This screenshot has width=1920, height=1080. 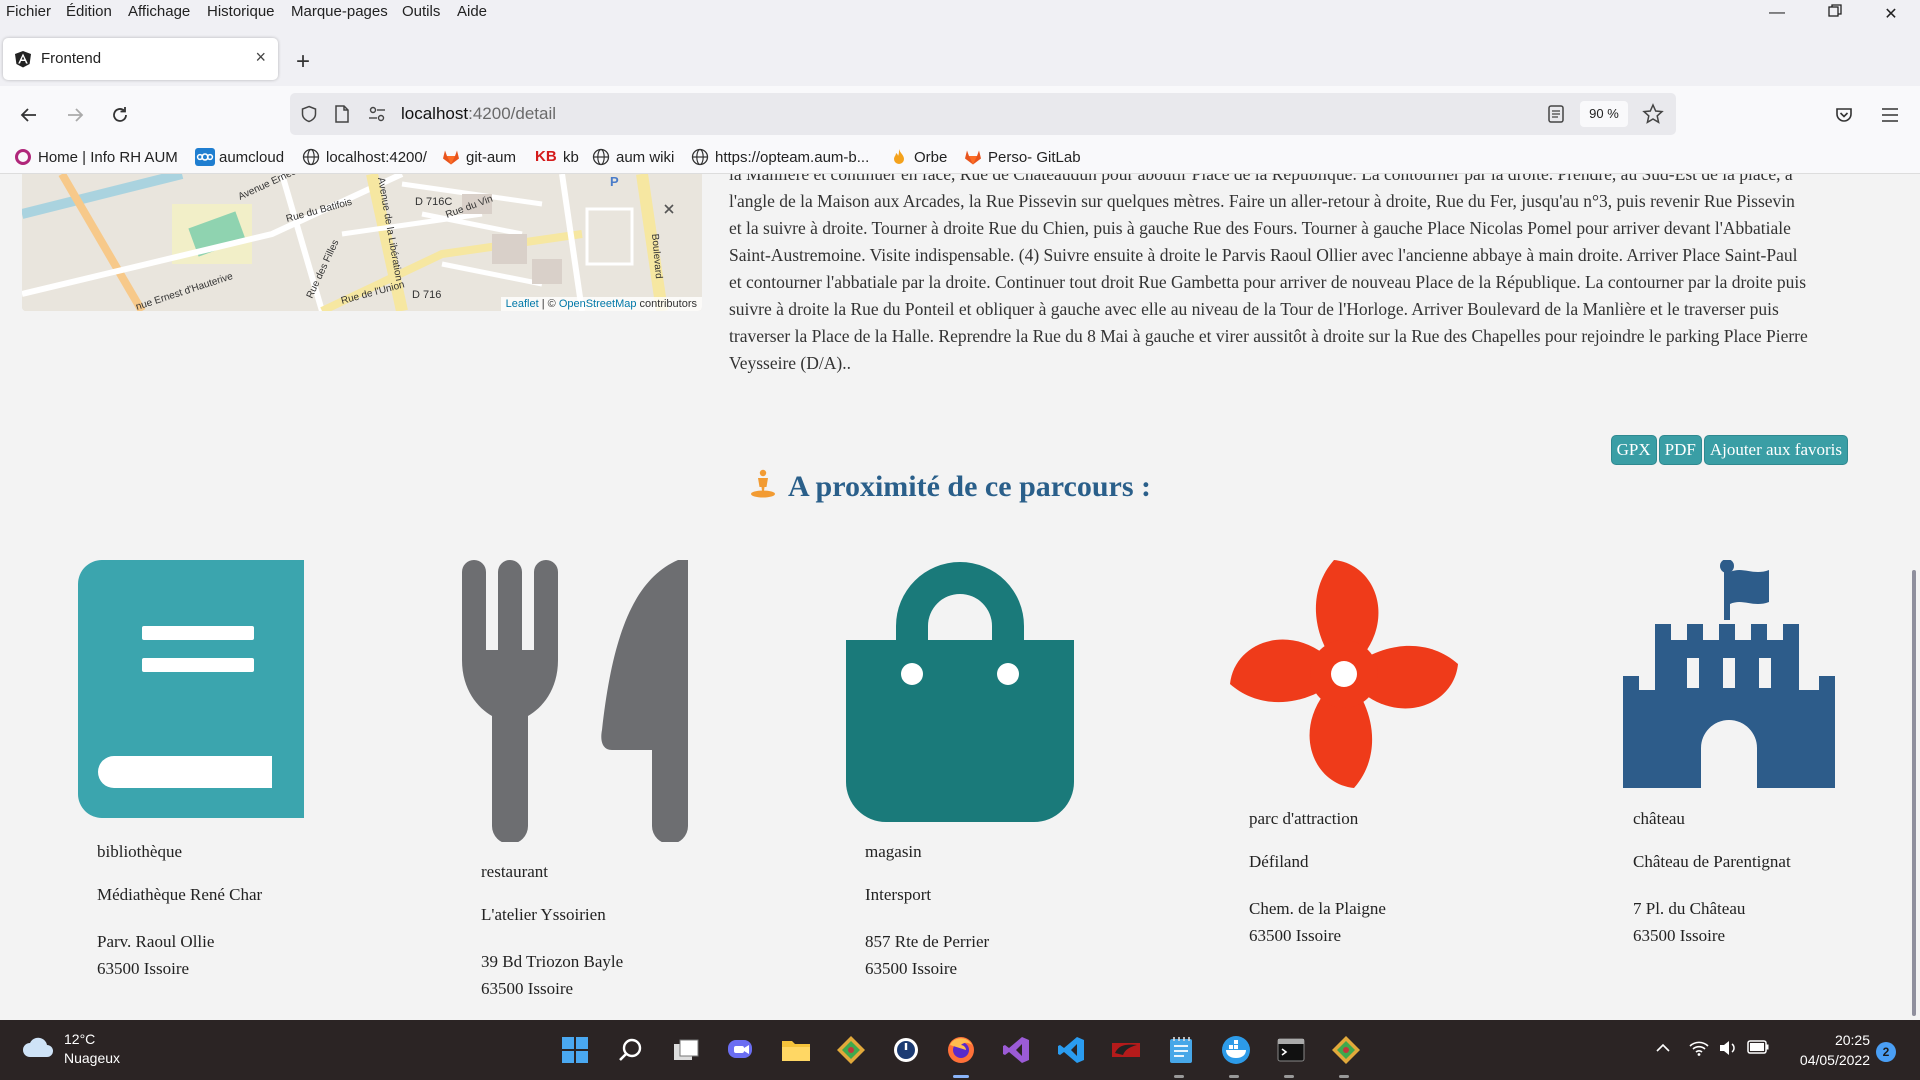 I want to click on restore-icon, so click(x=1835, y=13).